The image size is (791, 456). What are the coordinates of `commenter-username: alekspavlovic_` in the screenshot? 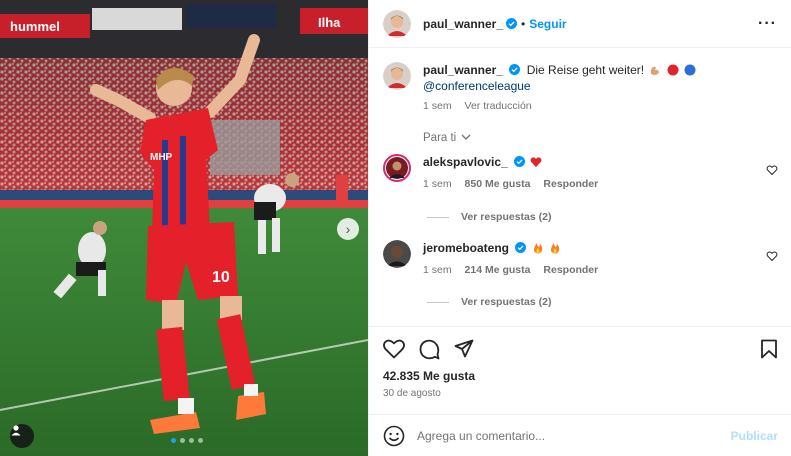 It's located at (465, 162).